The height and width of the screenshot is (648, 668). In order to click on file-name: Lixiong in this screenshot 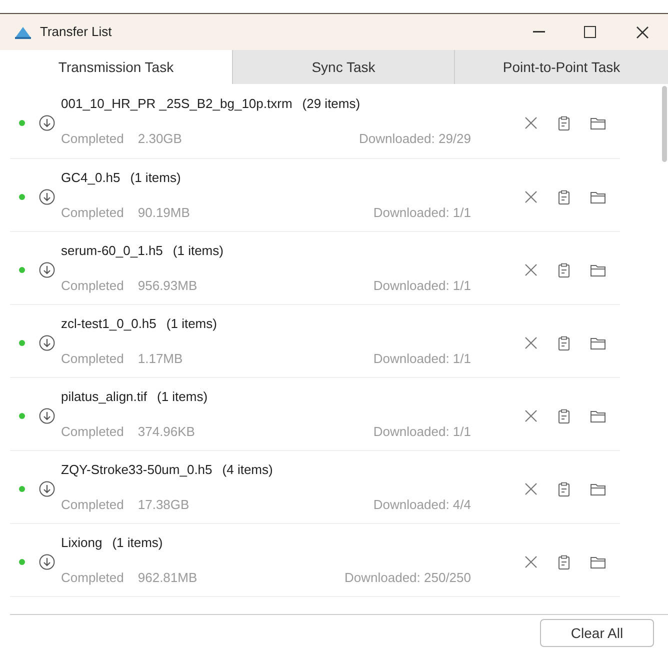, I will do `click(81, 543)`.